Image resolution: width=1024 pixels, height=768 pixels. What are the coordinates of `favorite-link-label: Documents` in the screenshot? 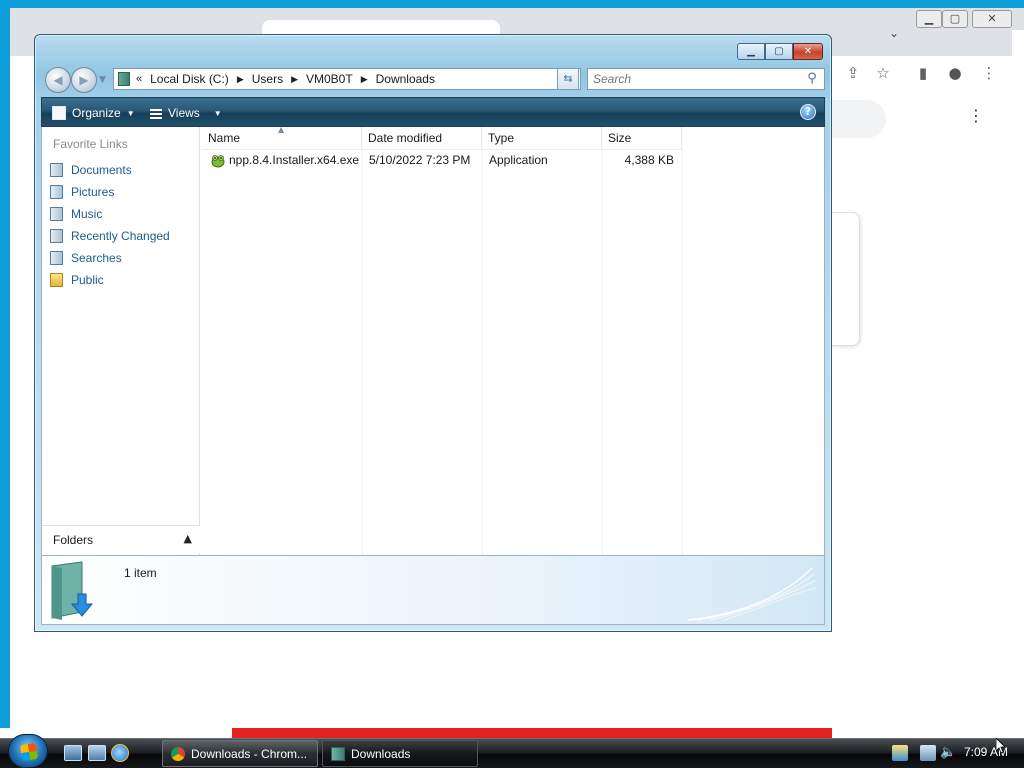 It's located at (101, 170).